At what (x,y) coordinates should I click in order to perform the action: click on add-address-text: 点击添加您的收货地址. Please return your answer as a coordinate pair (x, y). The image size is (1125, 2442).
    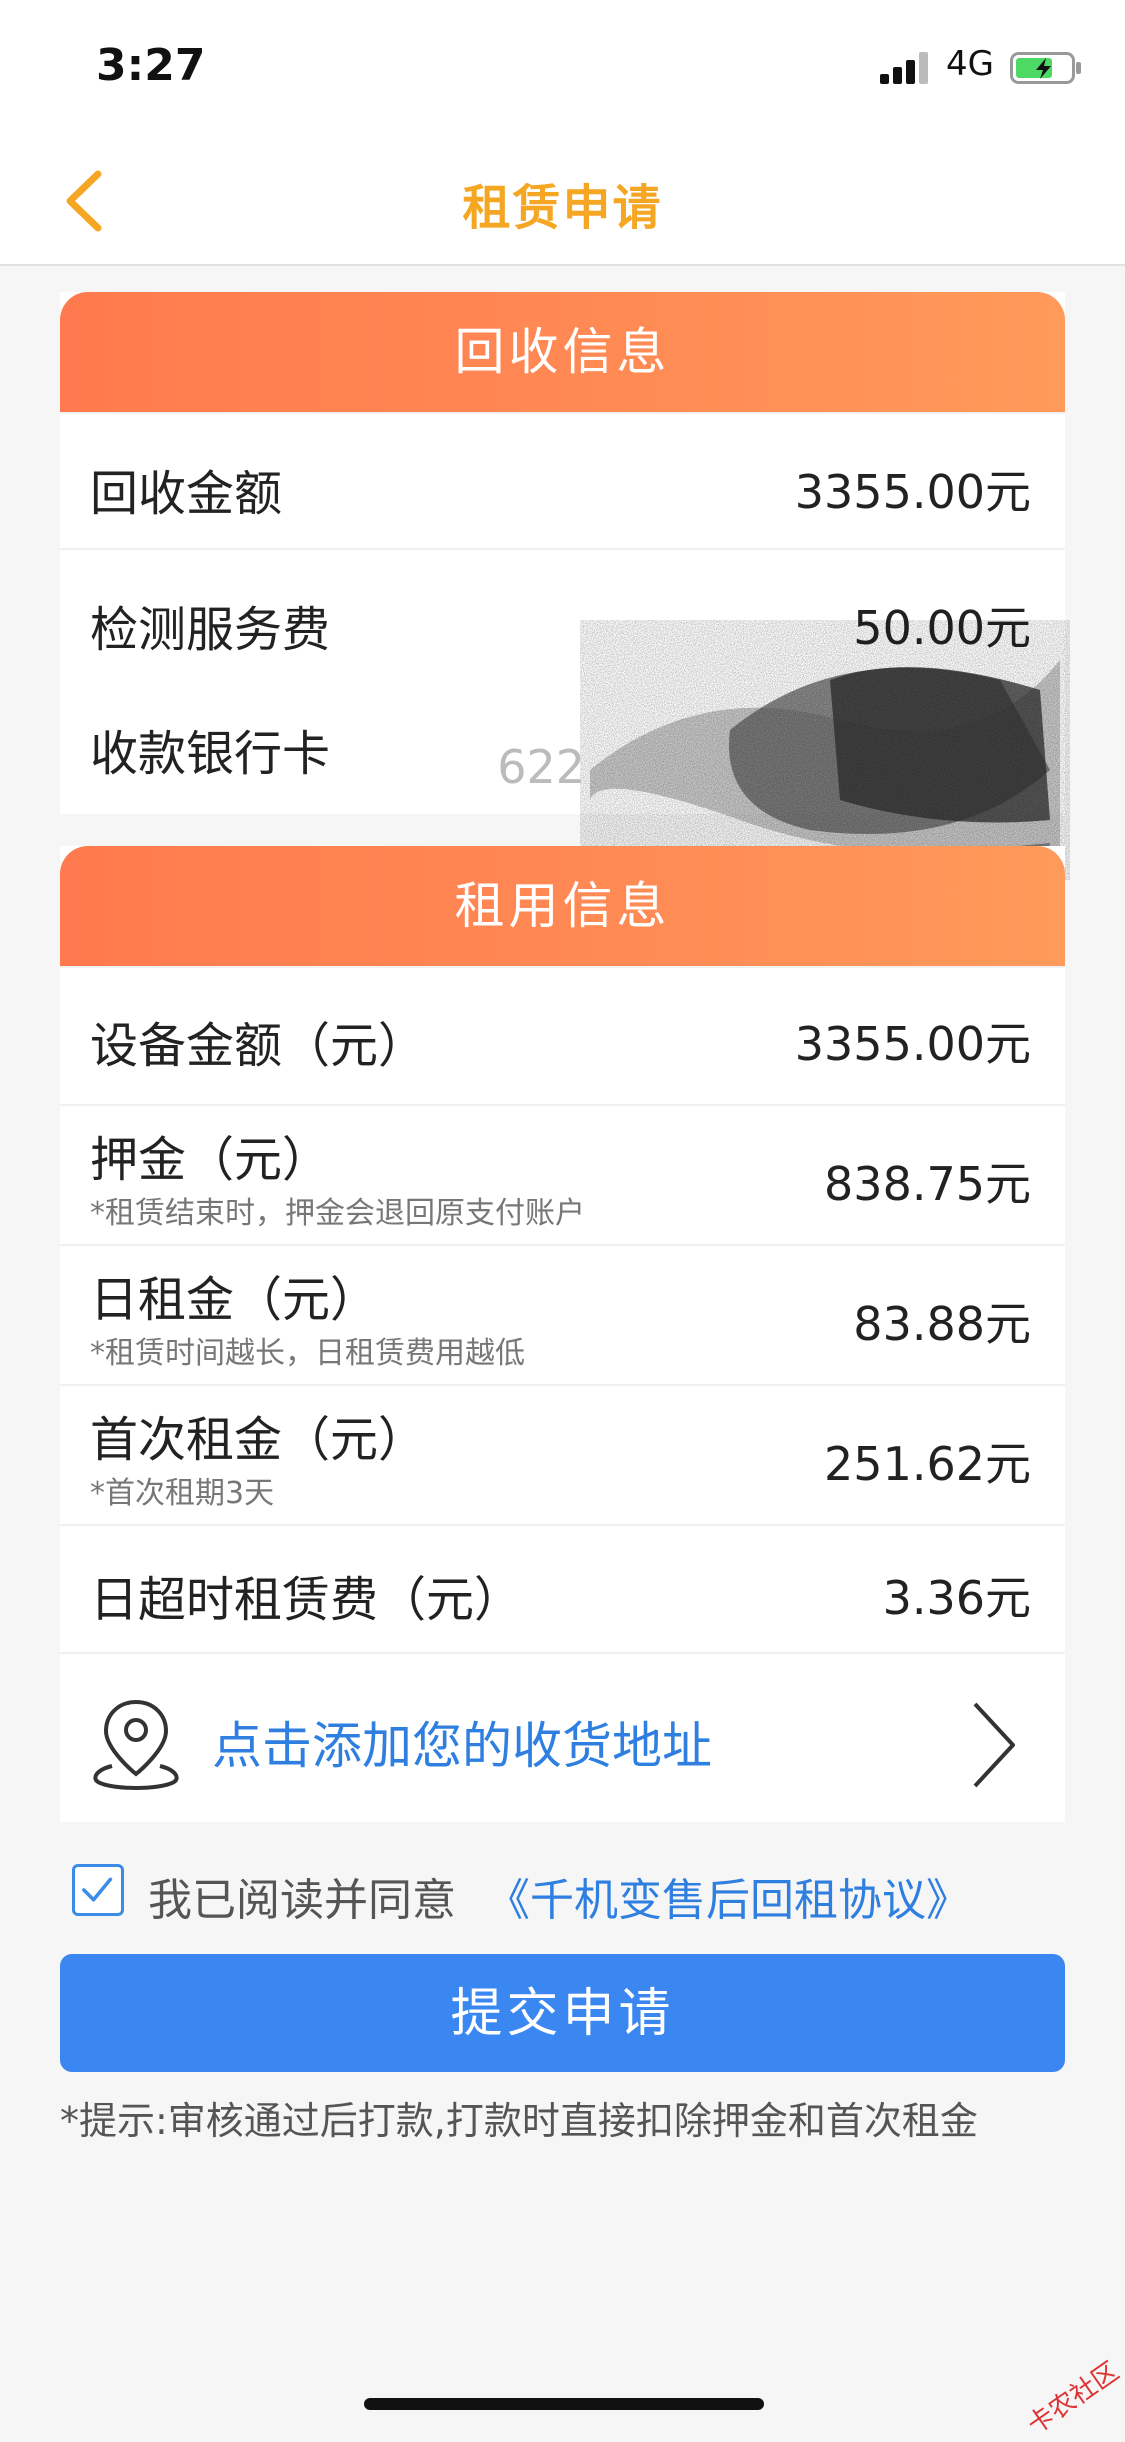
    Looking at the image, I should click on (462, 1742).